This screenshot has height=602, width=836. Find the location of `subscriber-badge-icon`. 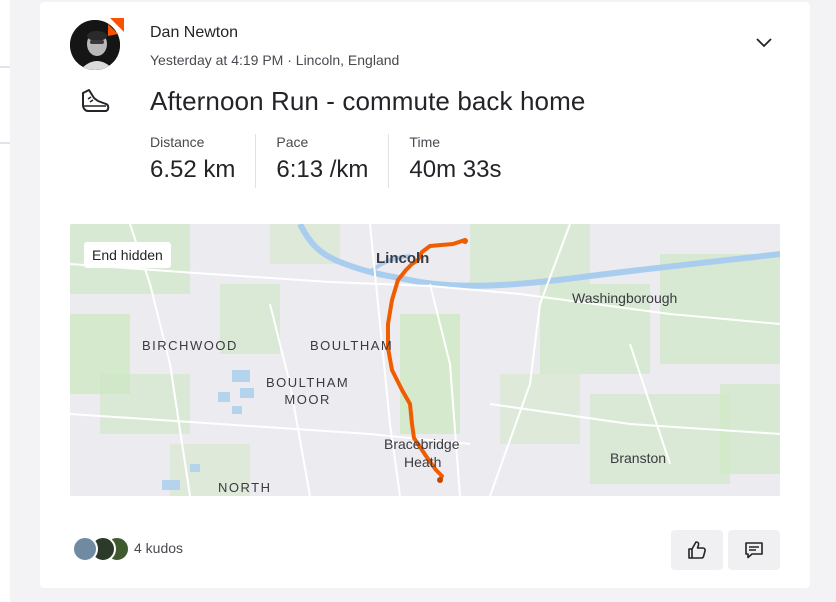

subscriber-badge-icon is located at coordinates (116, 27).